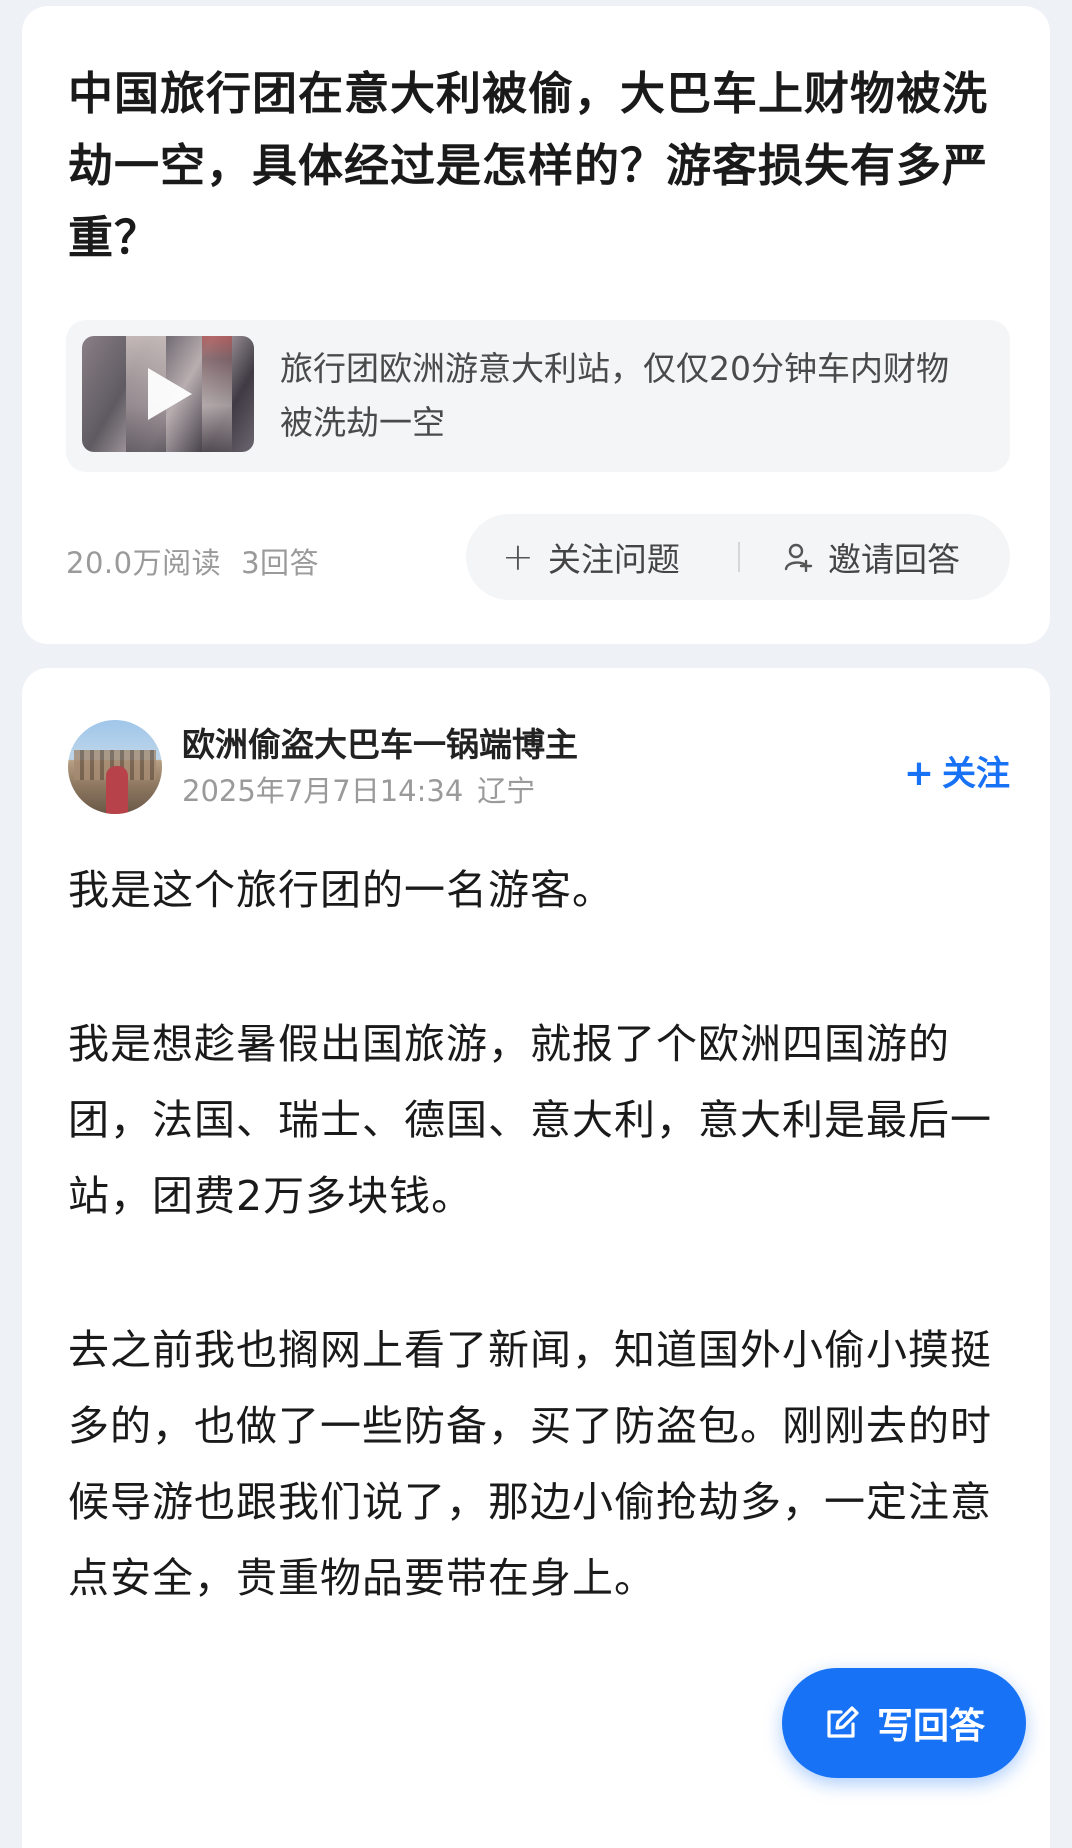 This screenshot has width=1072, height=1848. Describe the element at coordinates (144, 563) in the screenshot. I see `view-count: 20.0万阅读` at that location.